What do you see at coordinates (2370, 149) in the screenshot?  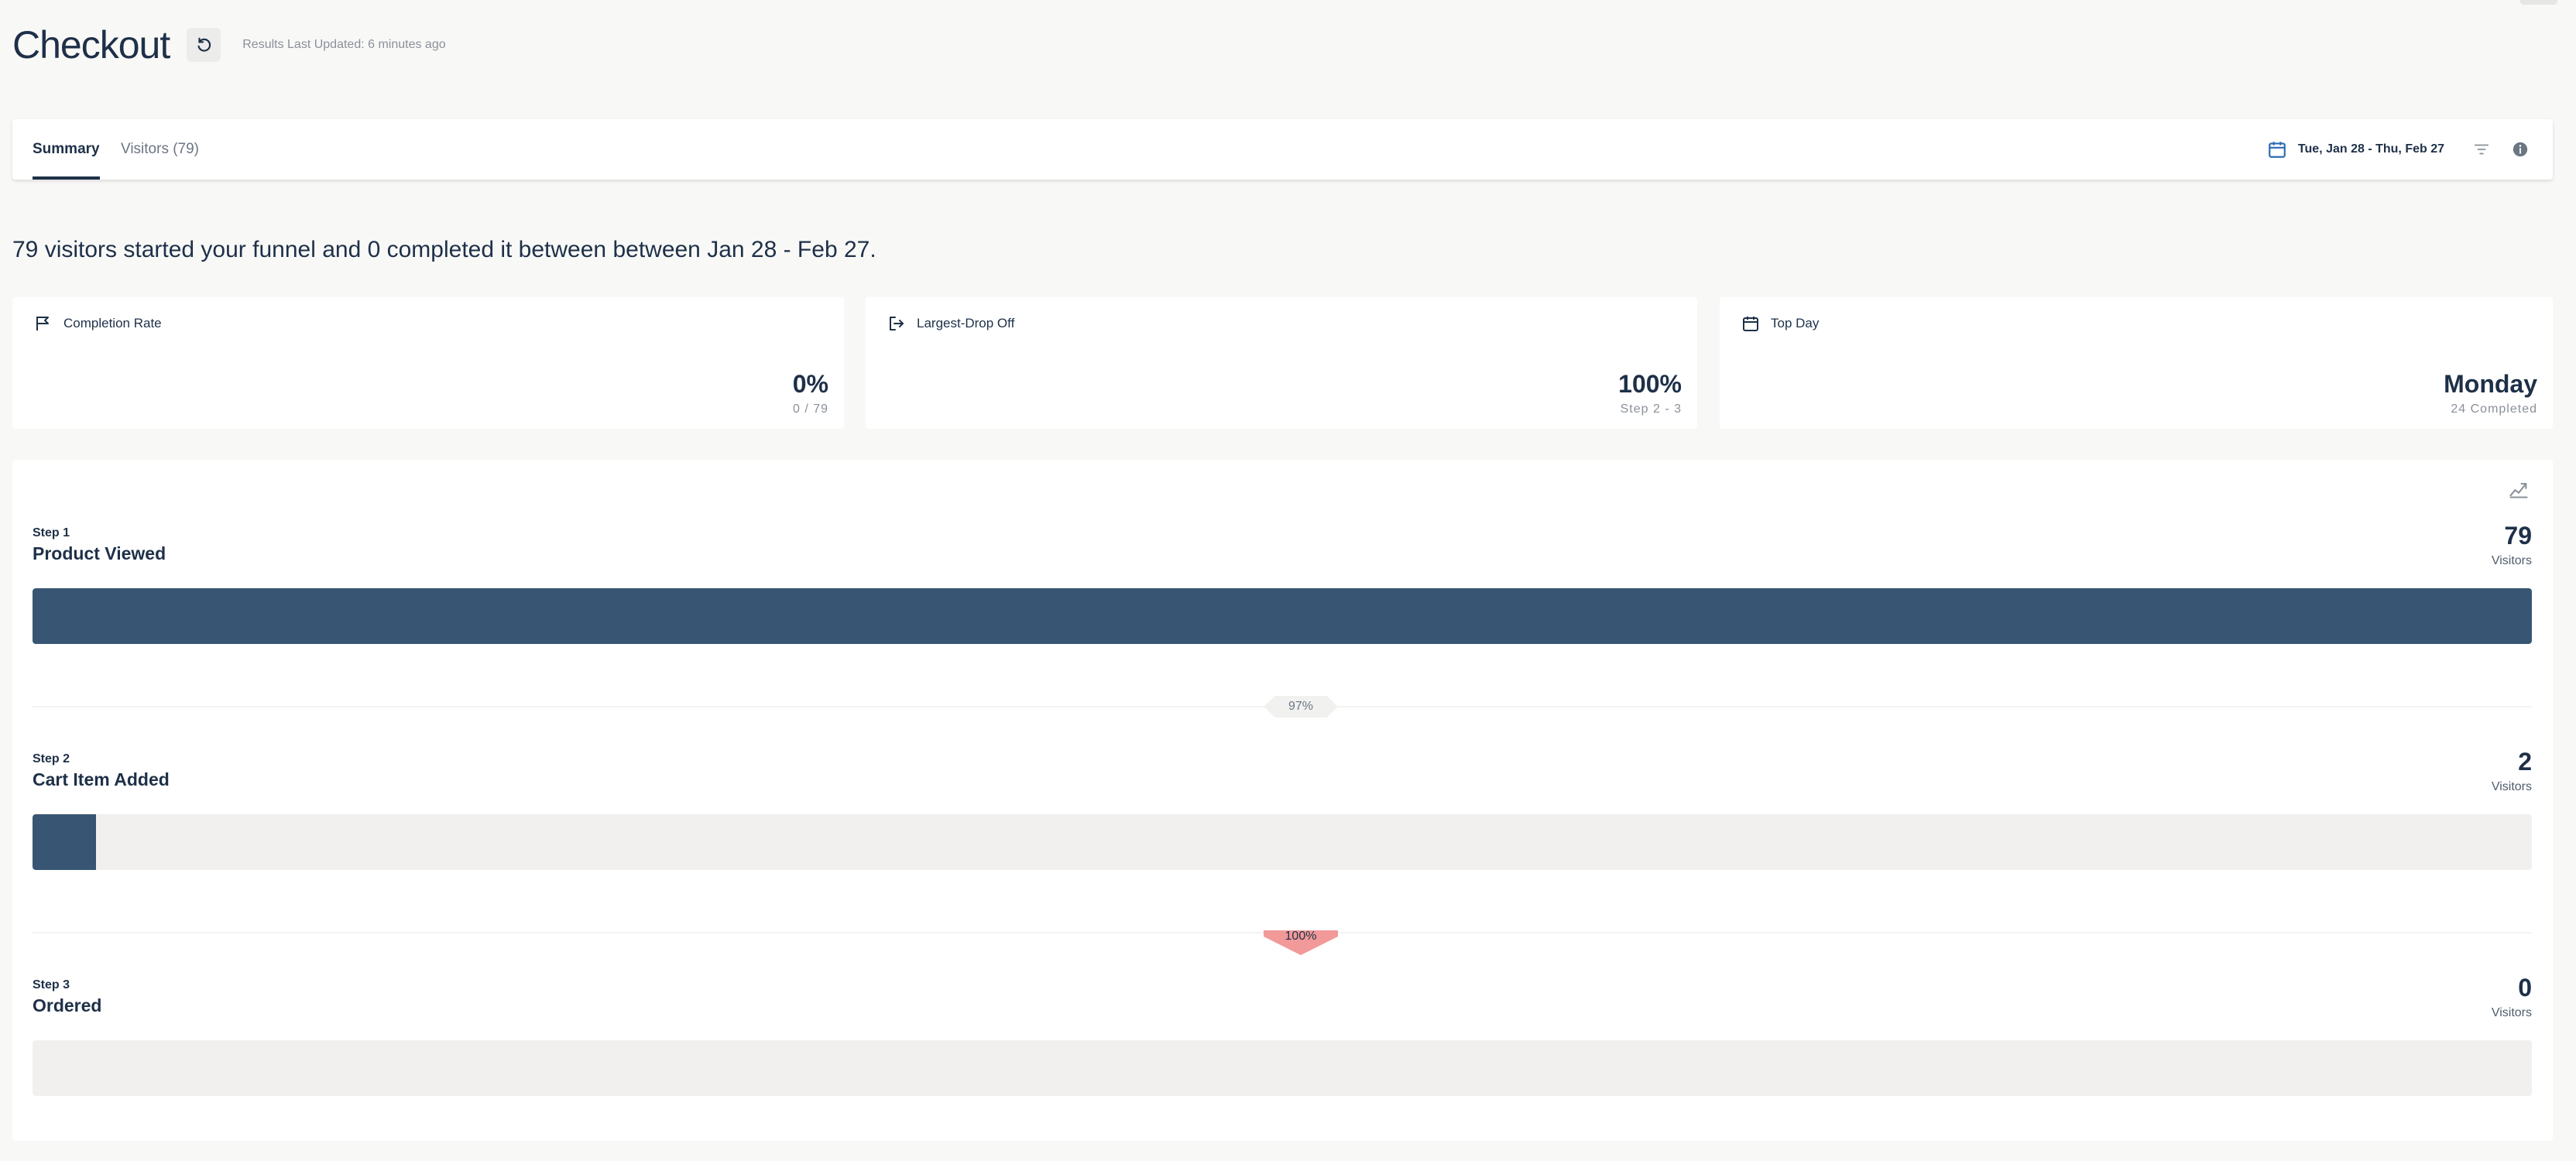 I see `date-range-label: Tue, Jan 28 - Thu, Feb 27` at bounding box center [2370, 149].